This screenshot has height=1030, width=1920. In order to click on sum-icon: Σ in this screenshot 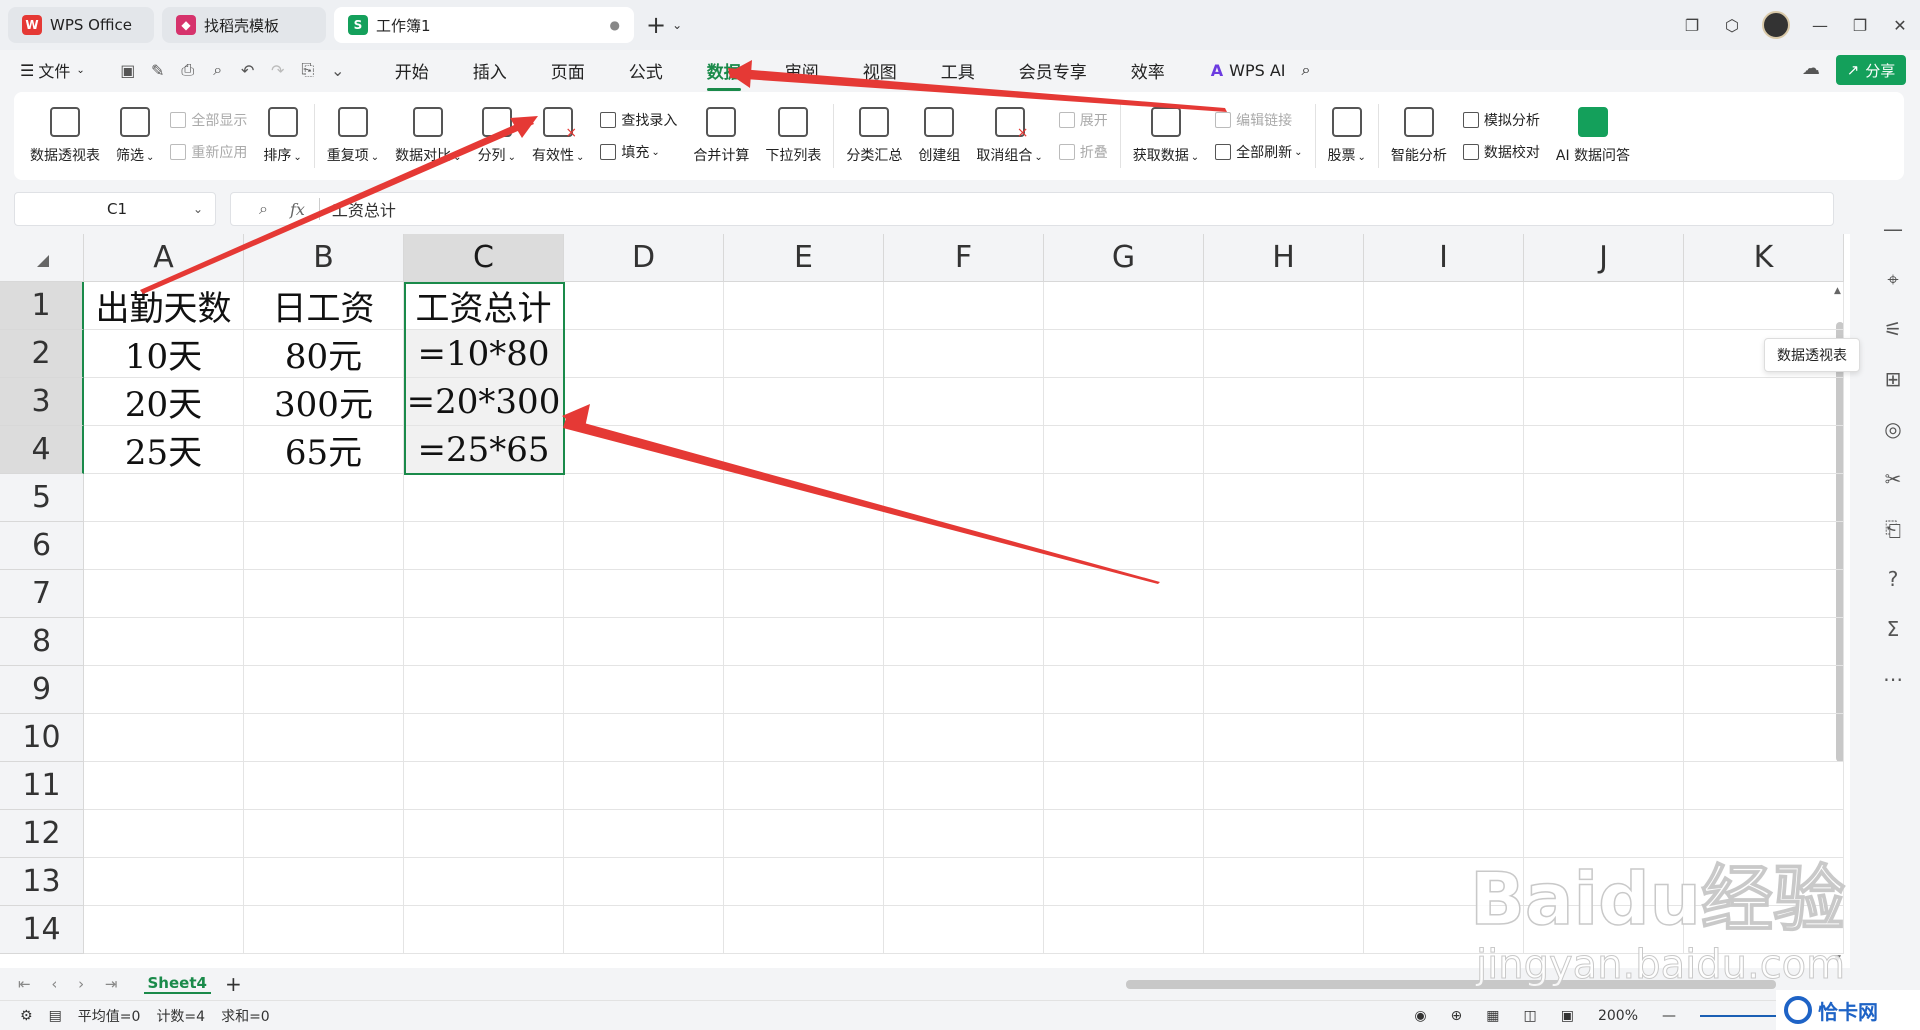, I will do `click(1893, 629)`.